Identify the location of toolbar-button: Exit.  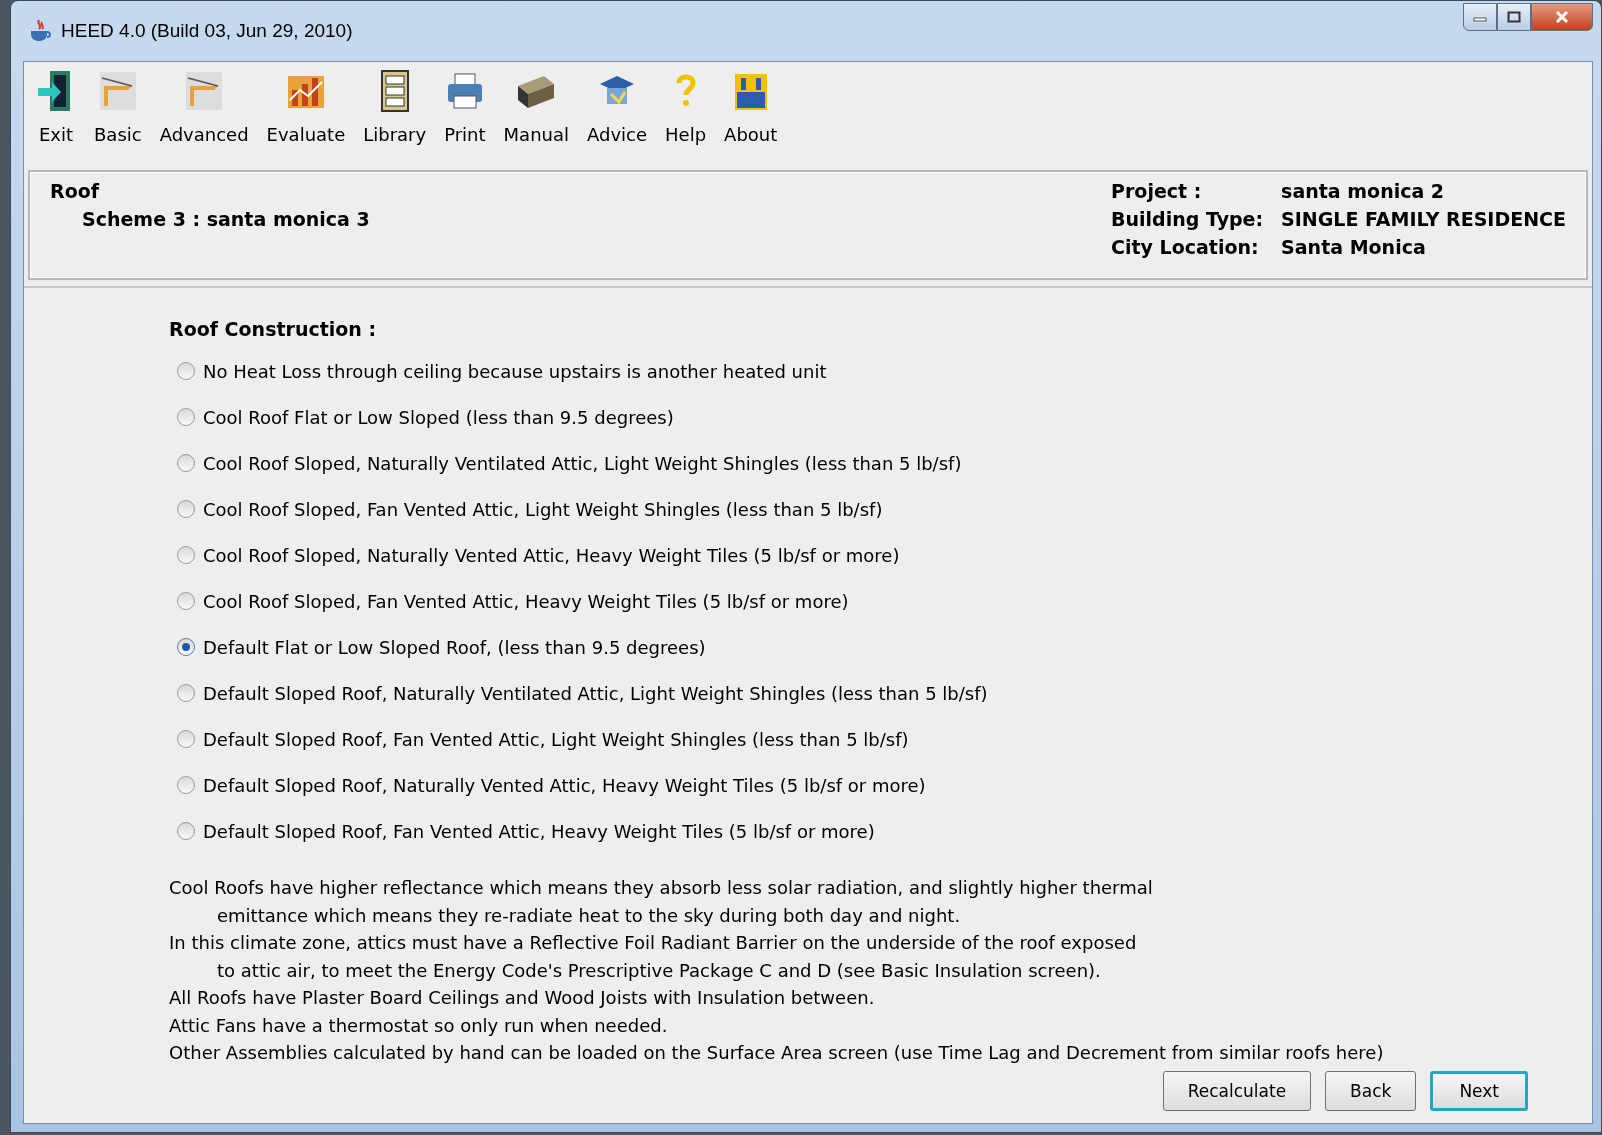
(56, 116).